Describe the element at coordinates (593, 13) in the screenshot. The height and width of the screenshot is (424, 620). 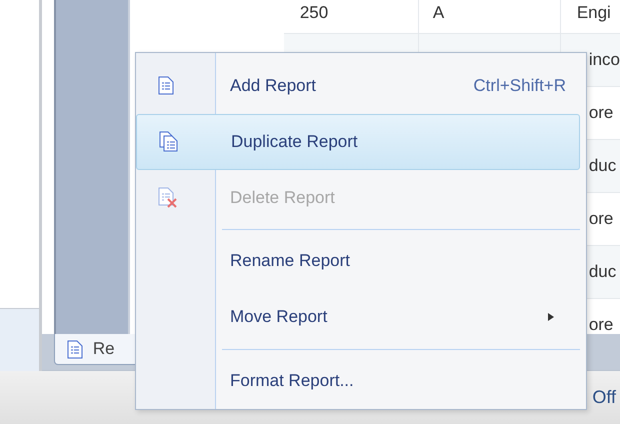
I see `table-cell: Engi` at that location.